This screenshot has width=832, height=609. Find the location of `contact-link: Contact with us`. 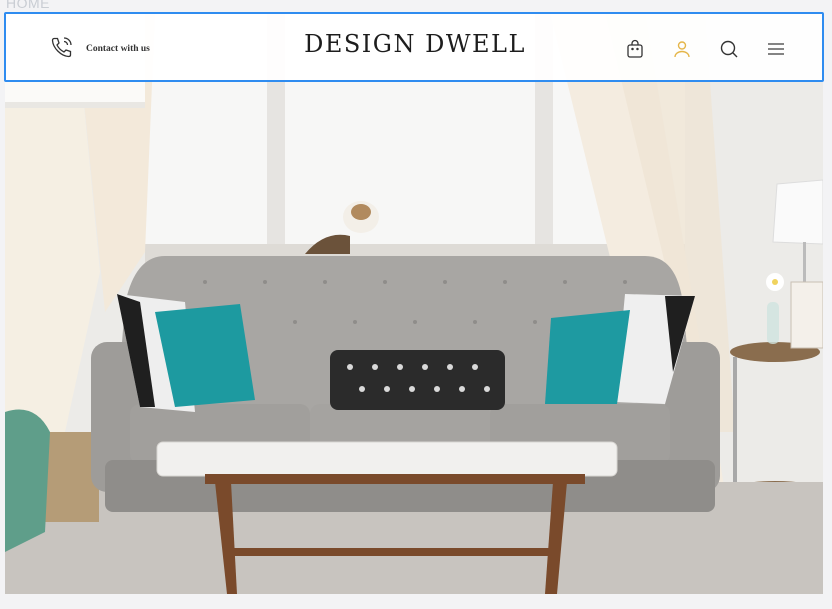

contact-link: Contact with us is located at coordinates (100, 49).